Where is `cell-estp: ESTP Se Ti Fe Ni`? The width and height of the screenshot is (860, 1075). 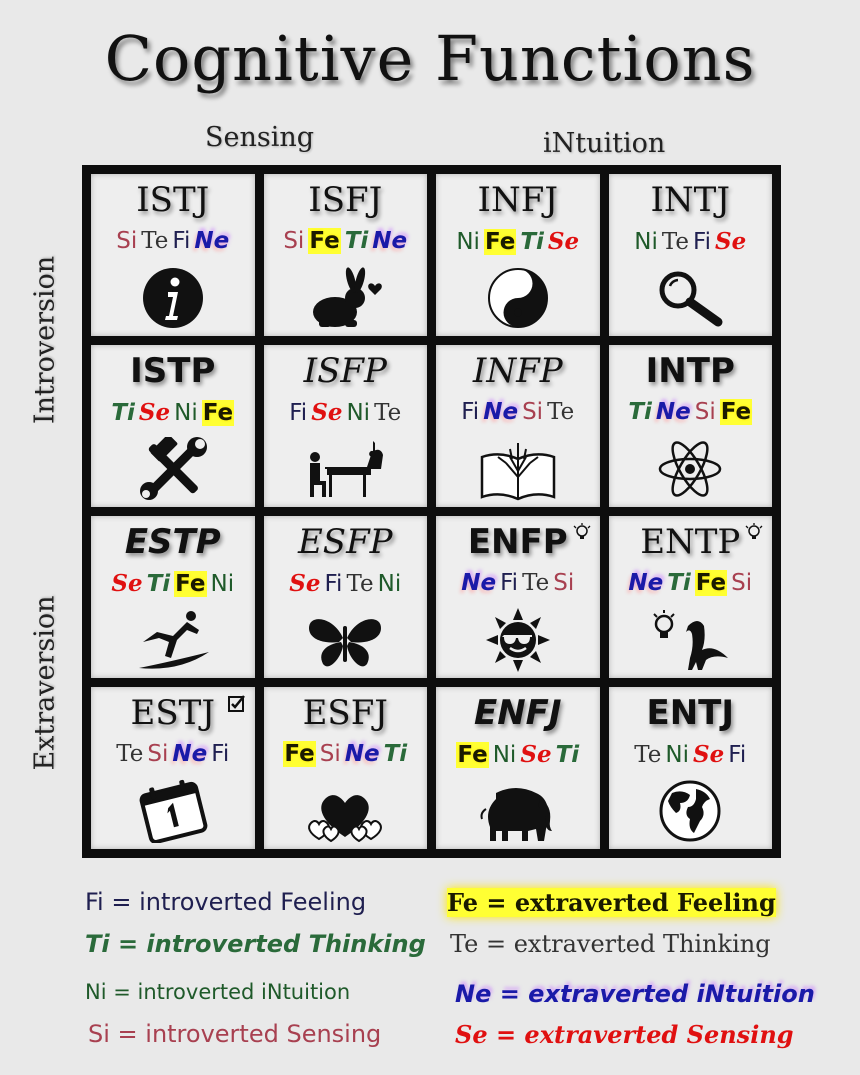
cell-estp: ESTP Se Ti Fe Ni is located at coordinates (173, 597).